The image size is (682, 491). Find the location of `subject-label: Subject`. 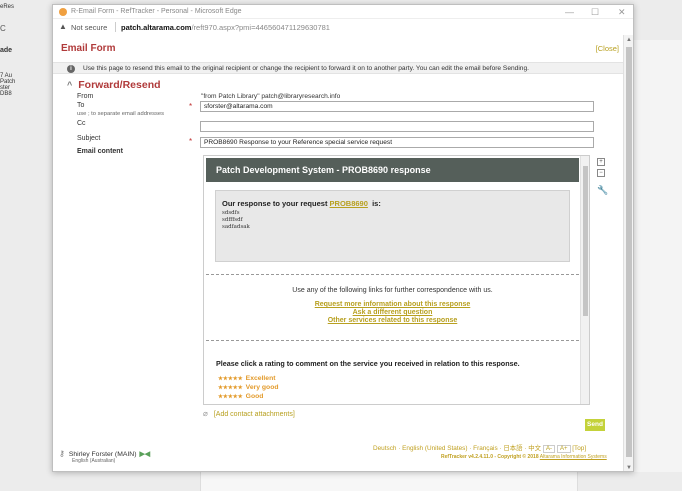

subject-label: Subject is located at coordinates (89, 138).